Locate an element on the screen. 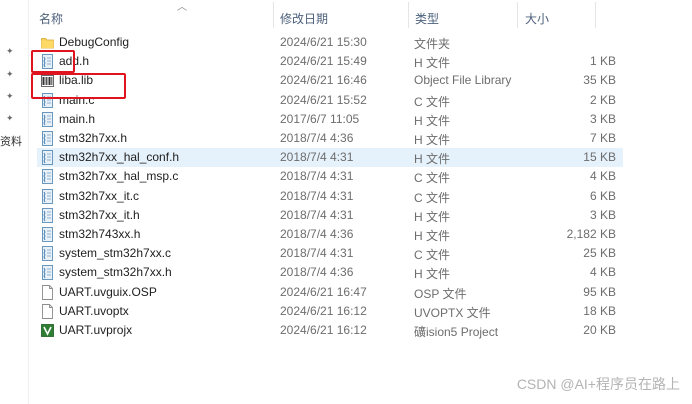 This screenshot has height=404, width=692. navigation-pane: ✦ ✦ ✦ ✦ 资料 is located at coordinates (14, 202).